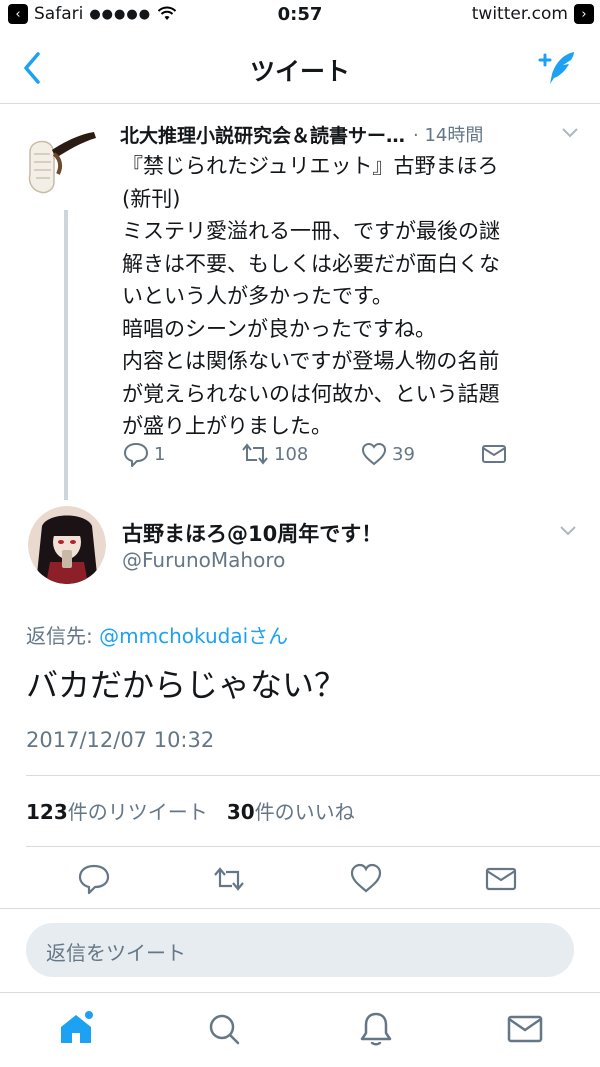 This screenshot has height=1067, width=600. What do you see at coordinates (173, 636) in the screenshot?
I see `reply-mention-link: @mmchokudai` at bounding box center [173, 636].